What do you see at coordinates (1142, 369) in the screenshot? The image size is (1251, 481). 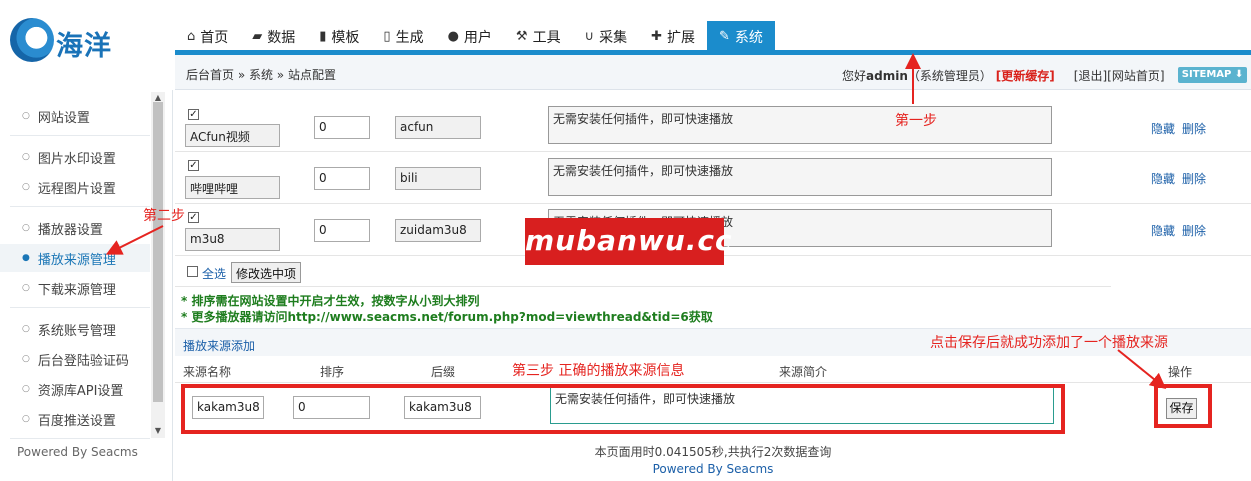 I see `save-arrow` at bounding box center [1142, 369].